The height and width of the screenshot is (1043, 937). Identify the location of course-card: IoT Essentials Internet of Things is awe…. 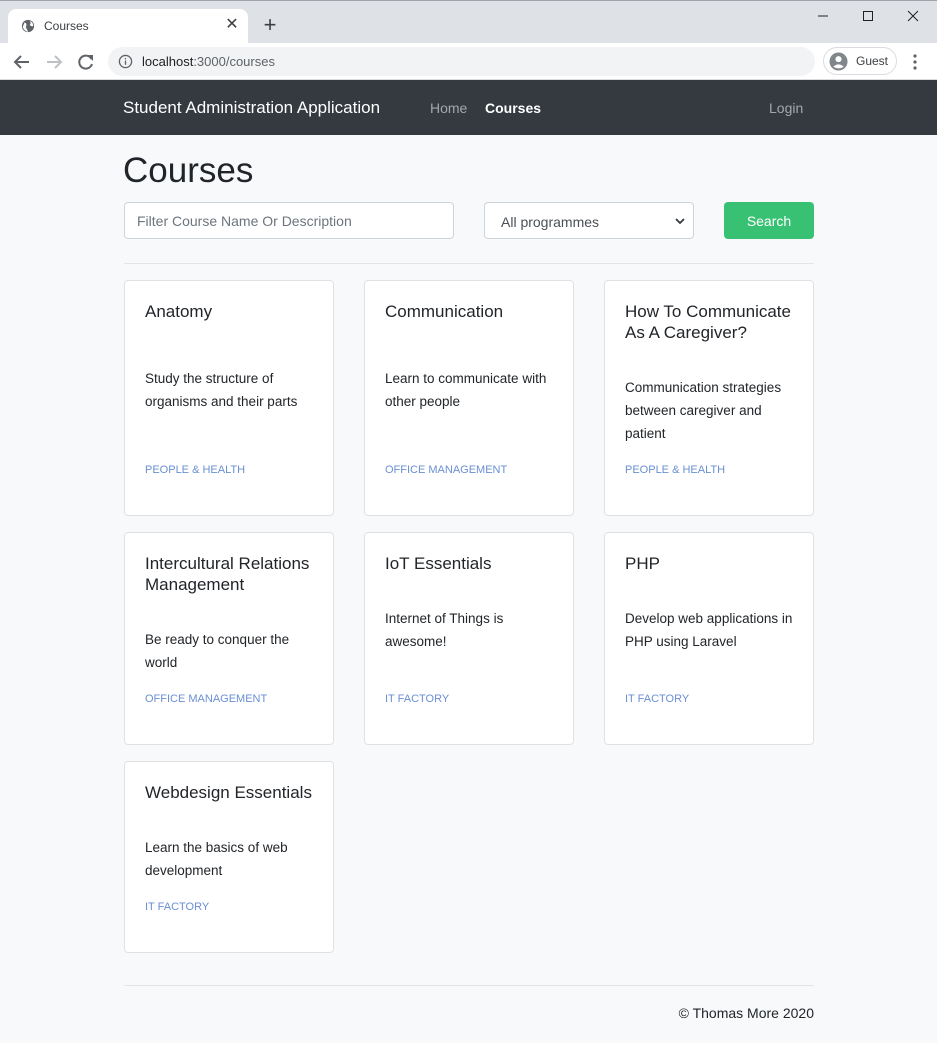
(469, 638).